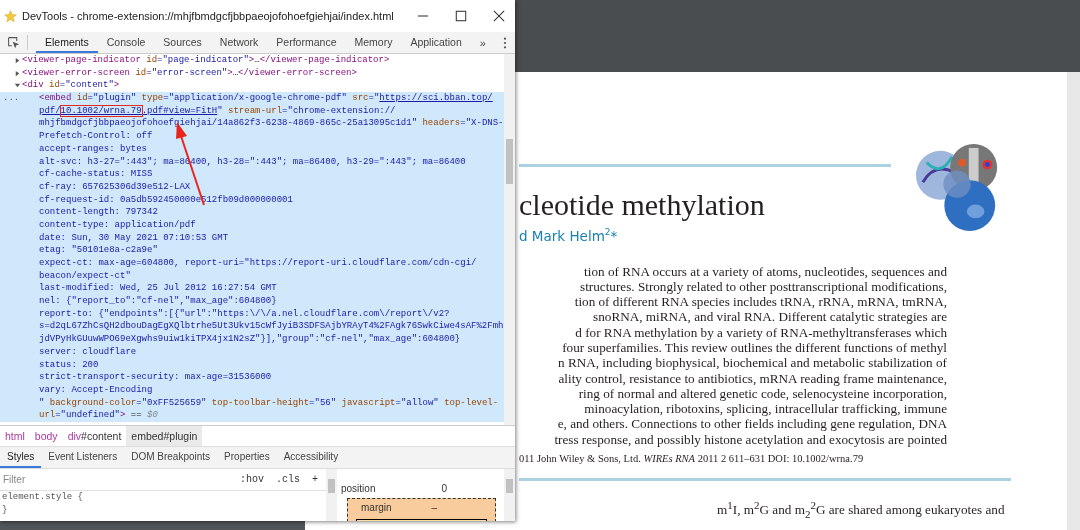 The width and height of the screenshot is (1080, 530). I want to click on sidebar-tab: Properties, so click(247, 457).